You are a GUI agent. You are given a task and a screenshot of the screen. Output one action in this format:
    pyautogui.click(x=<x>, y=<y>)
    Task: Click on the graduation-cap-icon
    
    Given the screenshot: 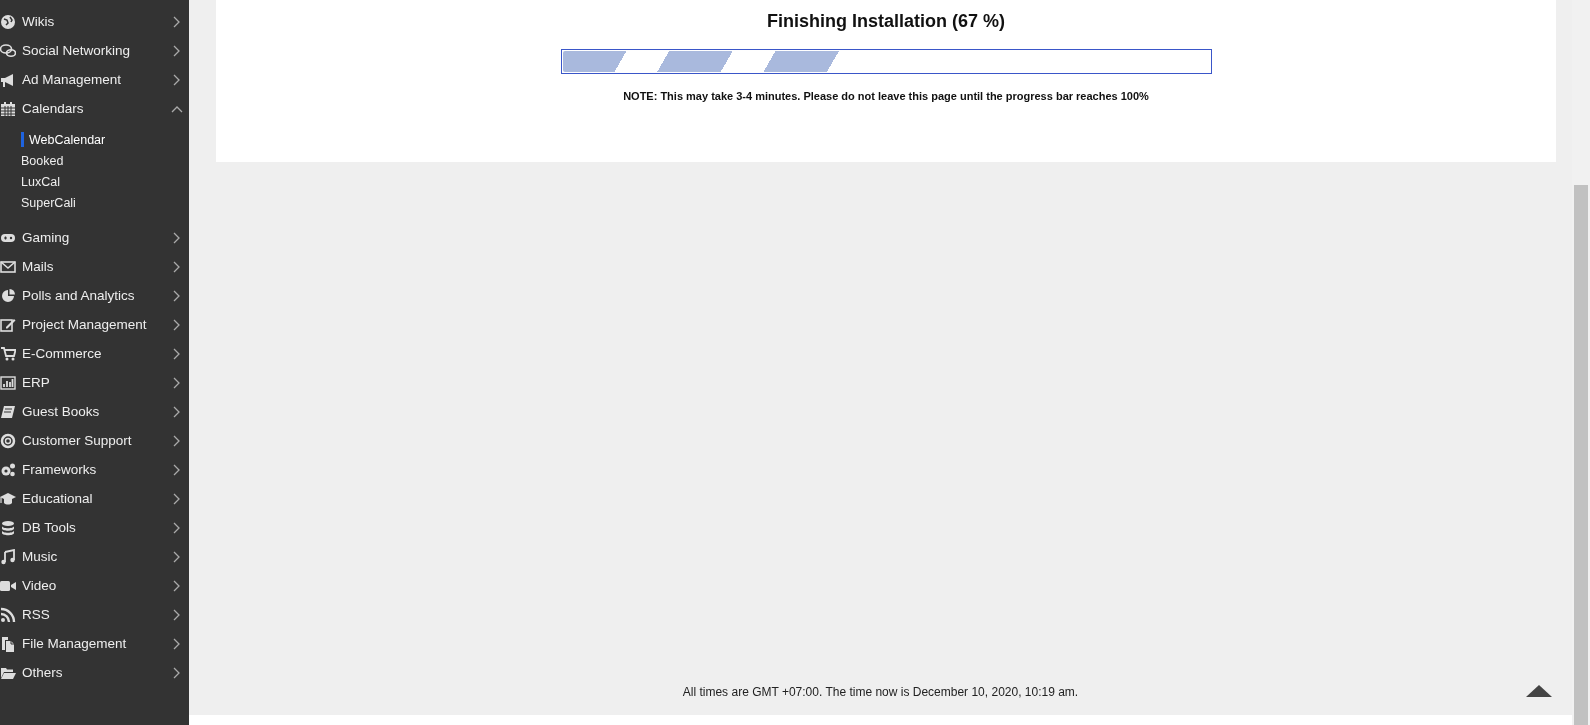 What is the action you would take?
    pyautogui.click(x=8, y=498)
    